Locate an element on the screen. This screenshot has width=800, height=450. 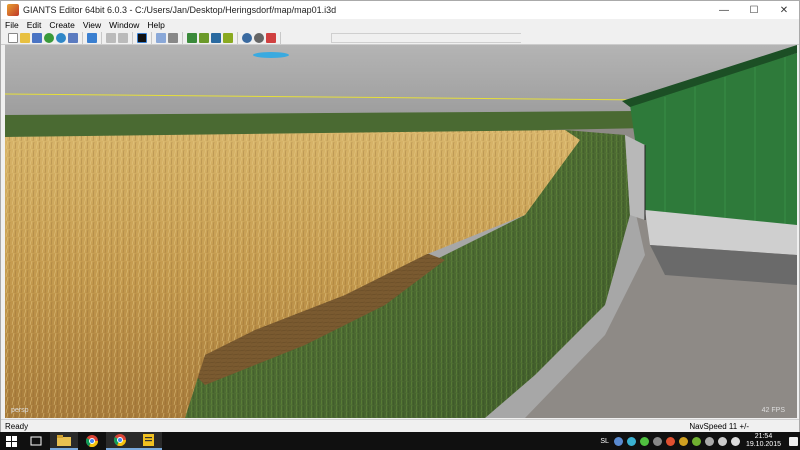
toolbar-misc-group is located at coordinates (261, 37).